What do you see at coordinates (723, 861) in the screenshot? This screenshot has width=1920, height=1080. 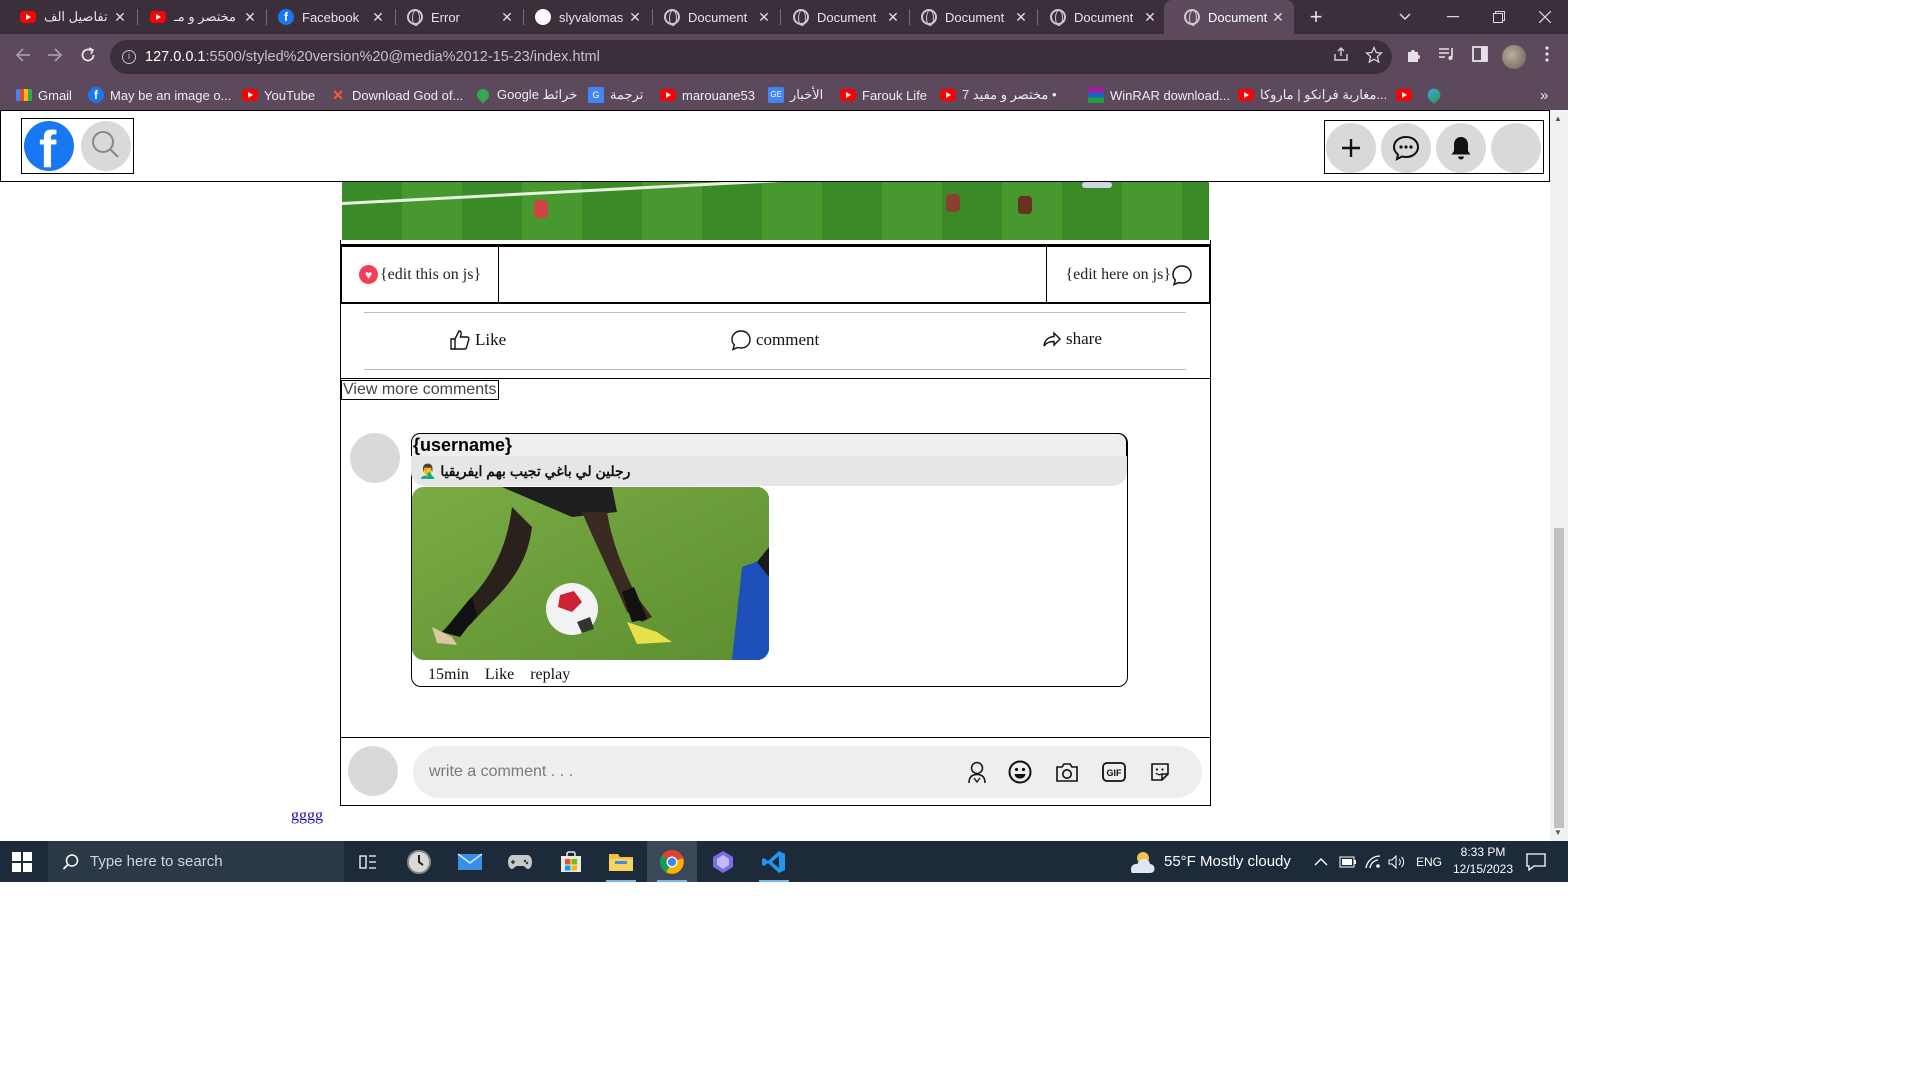 I see `copilot-app-icon` at bounding box center [723, 861].